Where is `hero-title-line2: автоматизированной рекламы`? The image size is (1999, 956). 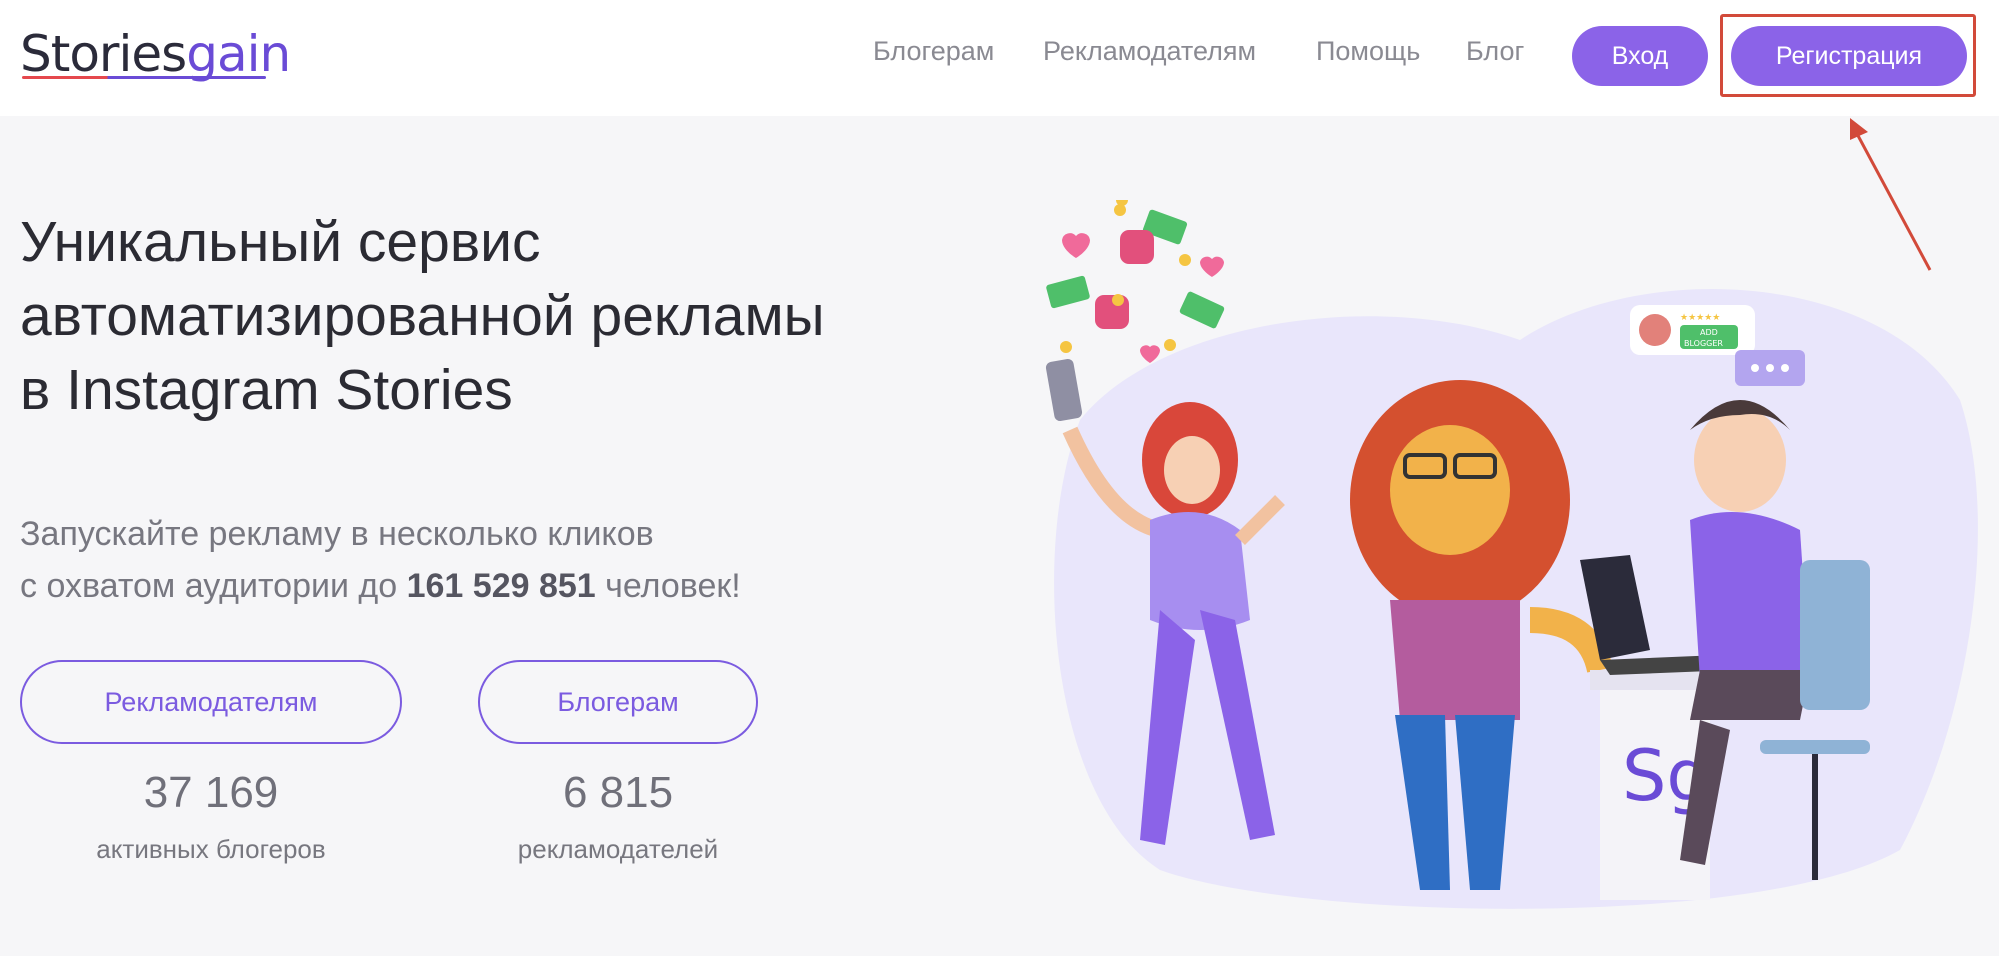
hero-title-line2: автоматизированной рекламы is located at coordinates (422, 316).